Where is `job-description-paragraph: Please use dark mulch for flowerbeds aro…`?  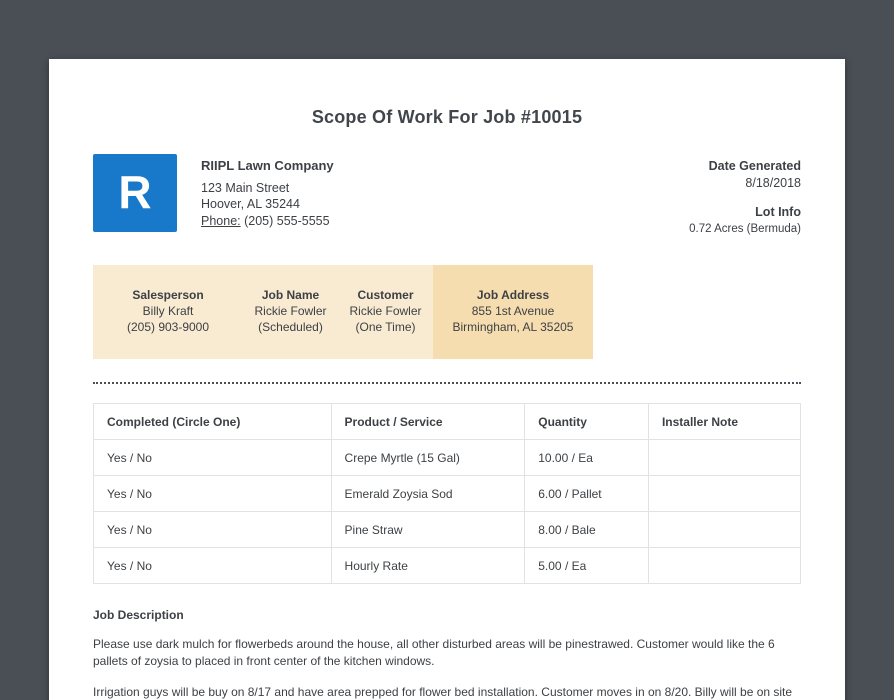 job-description-paragraph: Please use dark mulch for flowerbeds aro… is located at coordinates (434, 652).